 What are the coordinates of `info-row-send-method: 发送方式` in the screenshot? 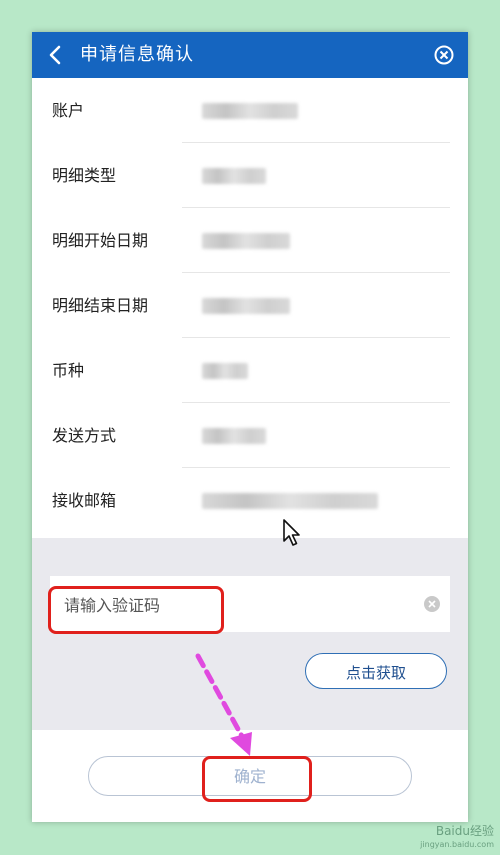 It's located at (250, 435).